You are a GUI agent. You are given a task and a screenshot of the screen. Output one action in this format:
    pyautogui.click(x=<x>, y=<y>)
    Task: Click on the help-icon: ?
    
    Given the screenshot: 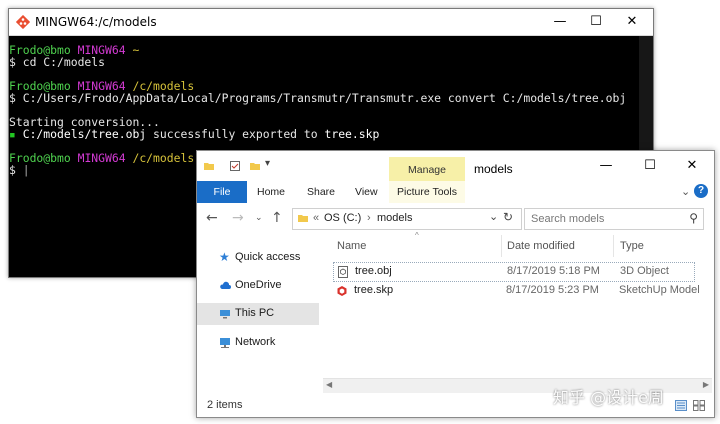 What is the action you would take?
    pyautogui.click(x=701, y=191)
    